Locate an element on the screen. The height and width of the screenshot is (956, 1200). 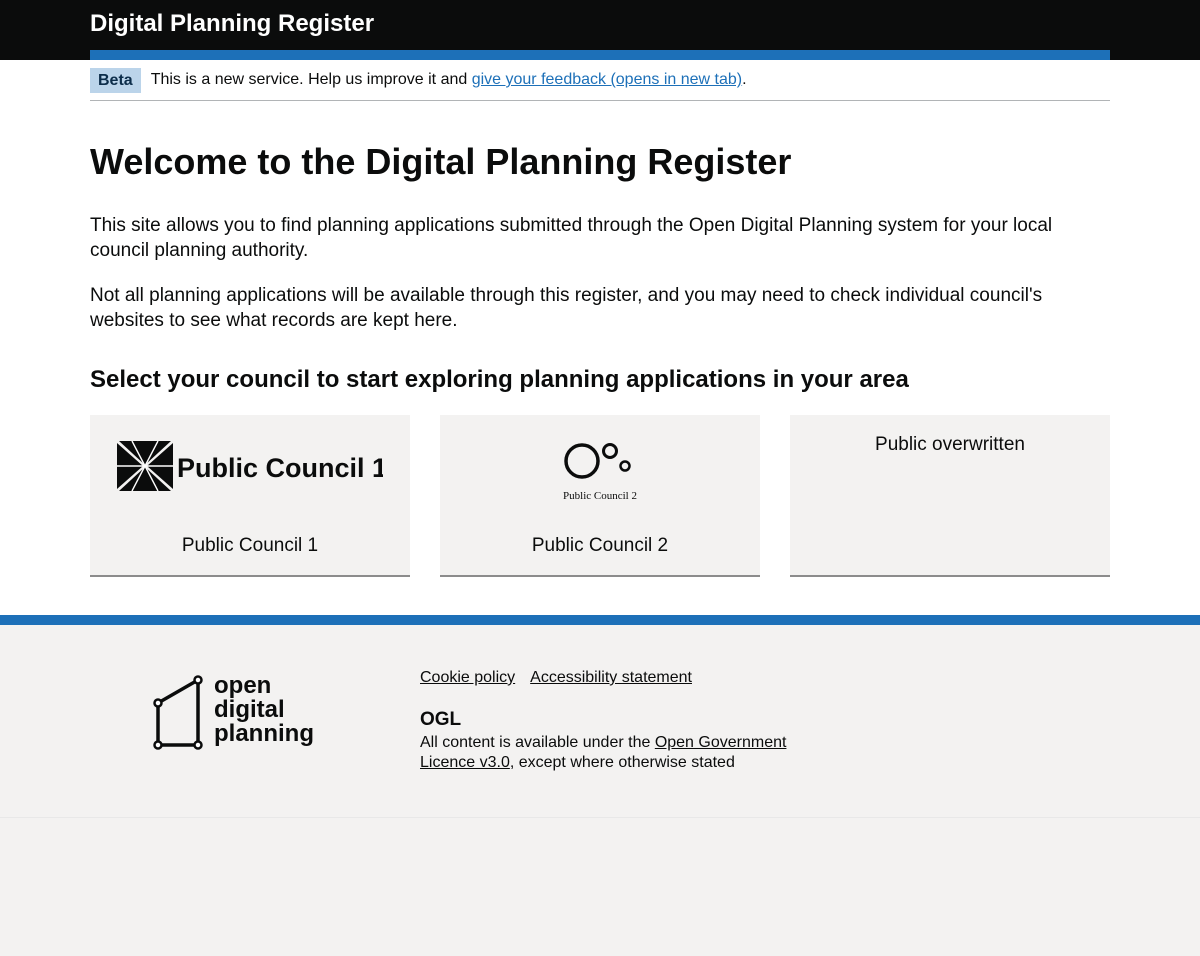
service-name-link: Digital Planning Register is located at coordinates (232, 24).